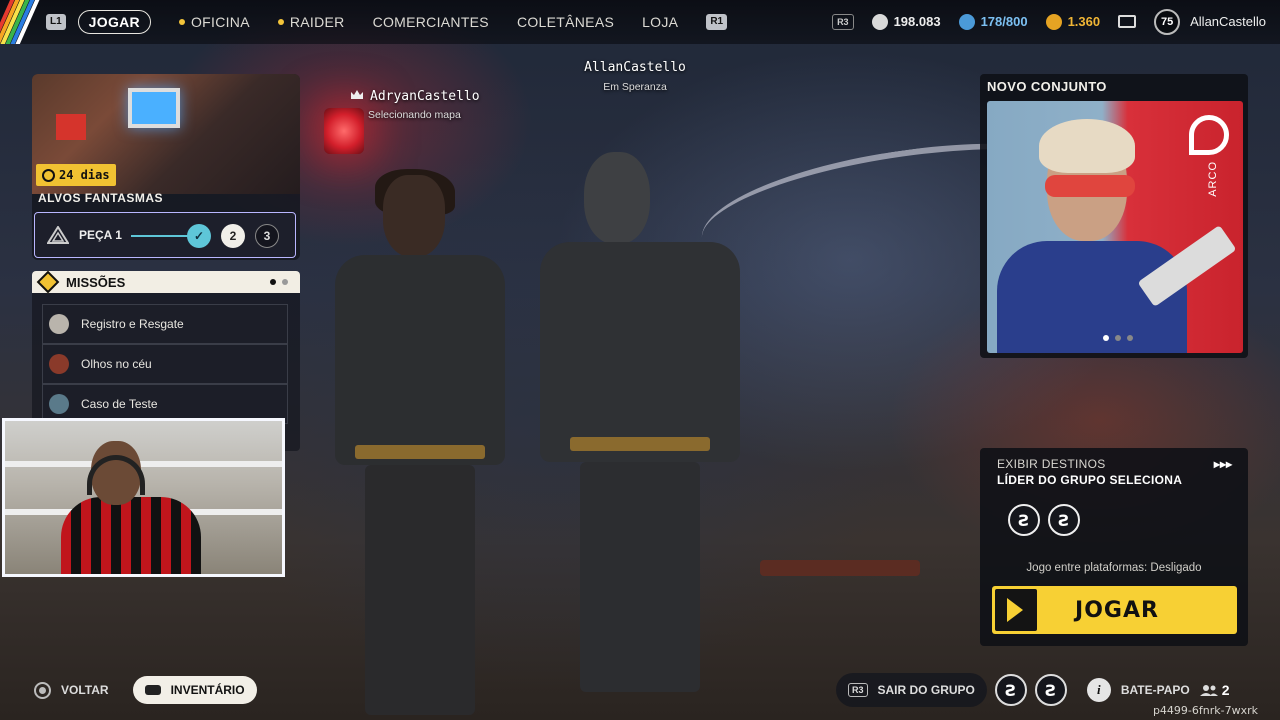 Image resolution: width=1280 pixels, height=720 pixels. I want to click on nav-tab-coletaneas: COLETÂNEAS, so click(565, 22).